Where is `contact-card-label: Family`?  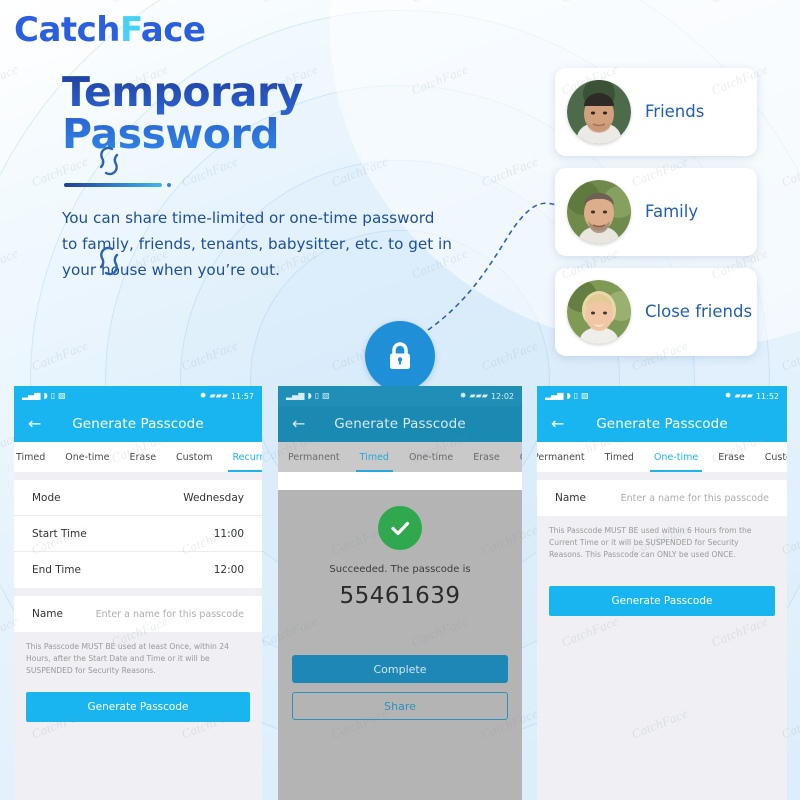
contact-card-label: Family is located at coordinates (672, 211).